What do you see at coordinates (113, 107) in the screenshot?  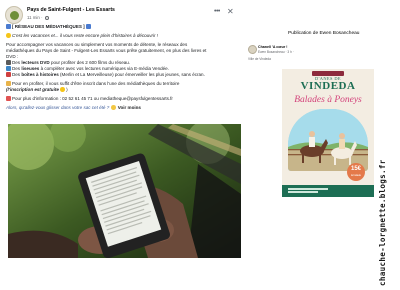 I see `eyes-emoji-icon` at bounding box center [113, 107].